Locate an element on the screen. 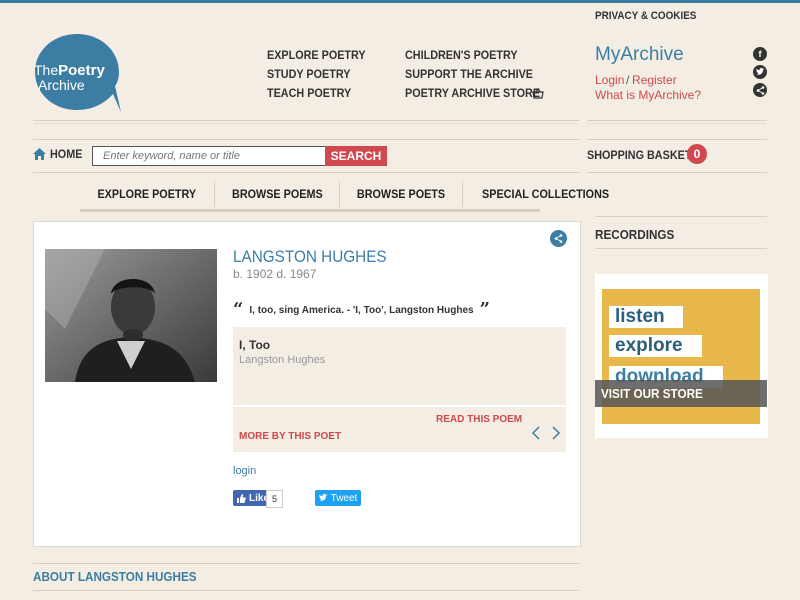 This screenshot has height=600, width=800. logo-the: The is located at coordinates (46, 70).